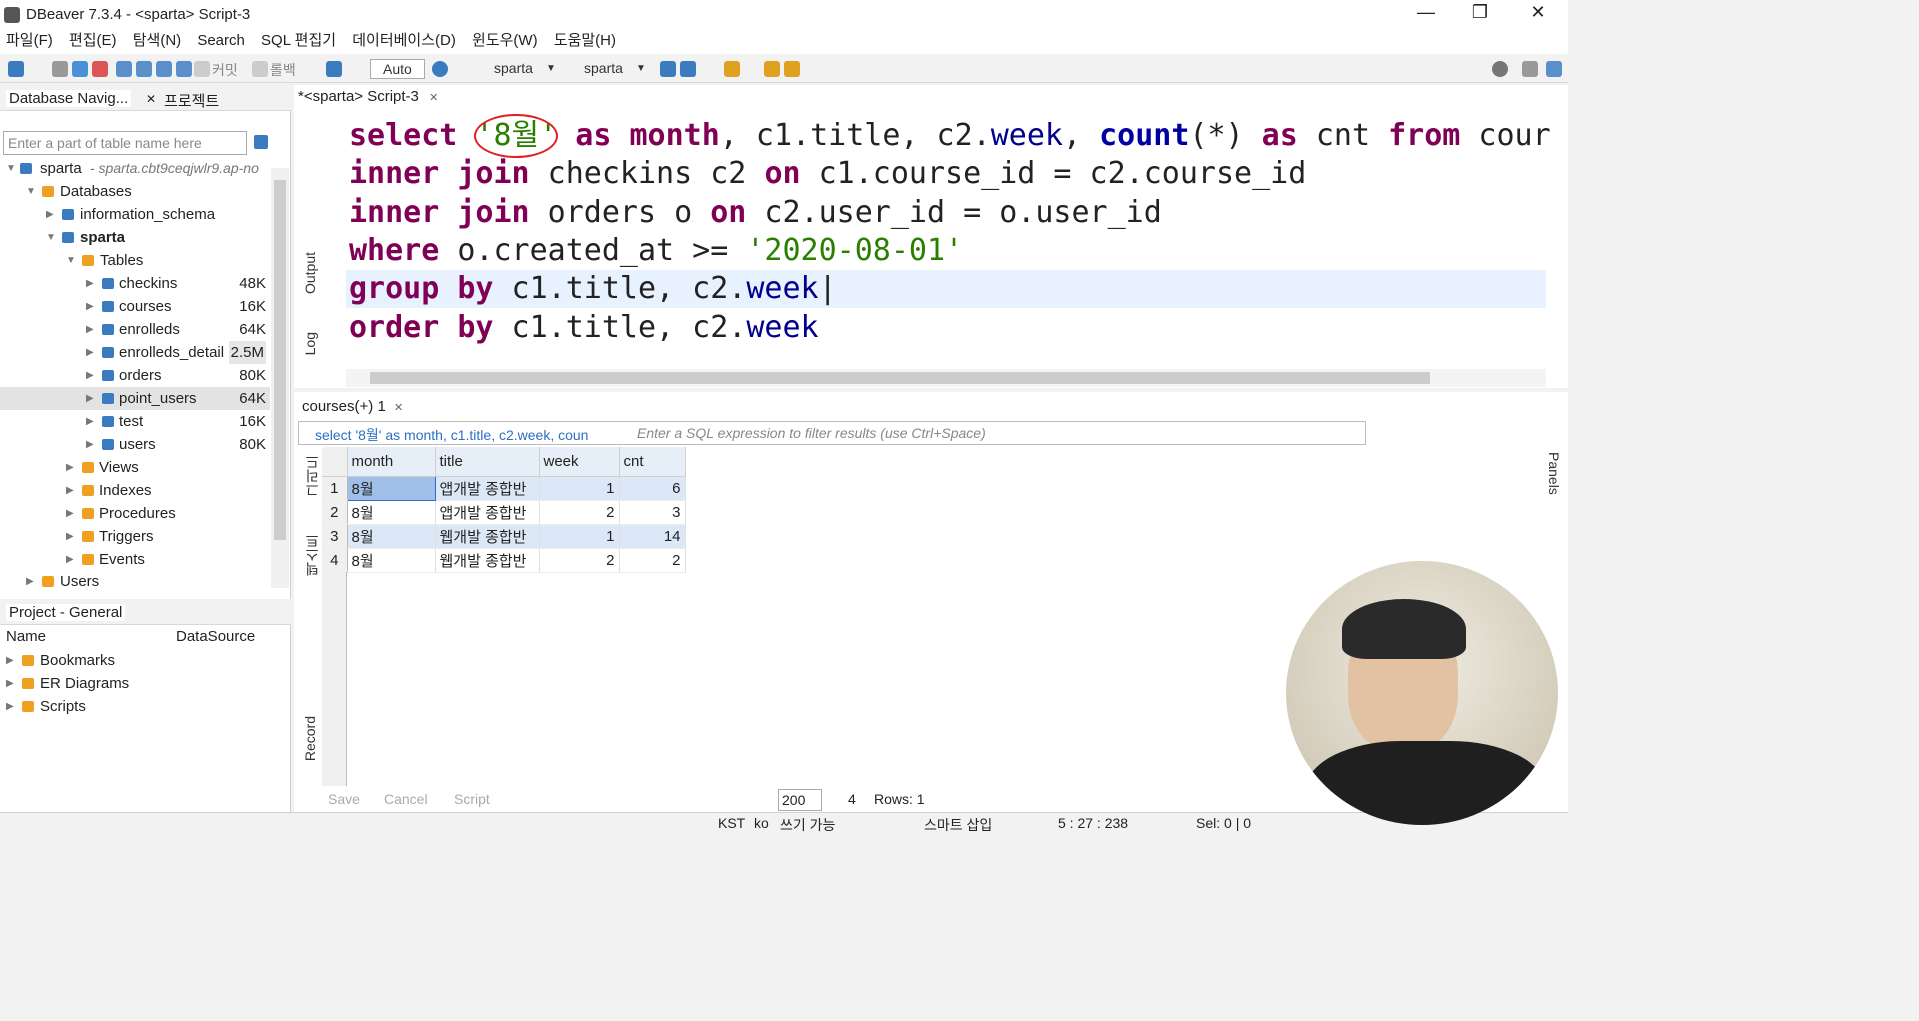 This screenshot has height=1021, width=1919. What do you see at coordinates (108, 352) in the screenshot?
I see `table-icon` at bounding box center [108, 352].